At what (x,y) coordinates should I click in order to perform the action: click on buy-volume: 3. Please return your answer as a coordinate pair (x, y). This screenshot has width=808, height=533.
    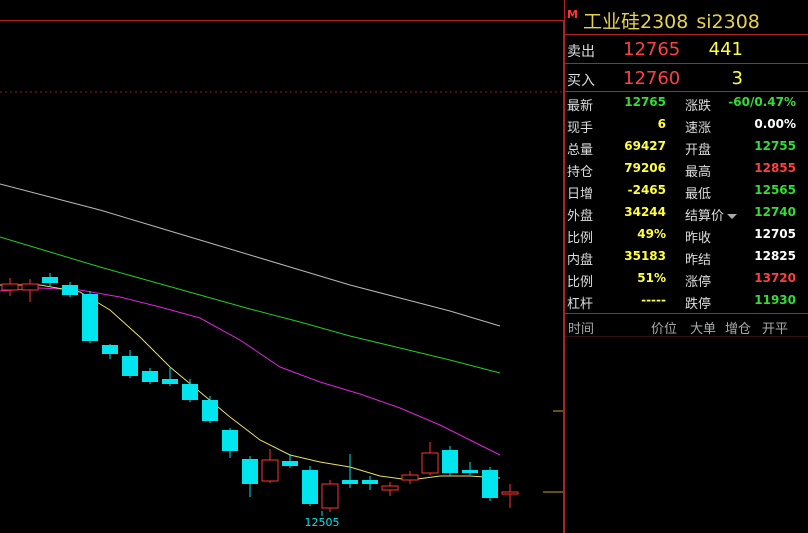
    Looking at the image, I should click on (737, 78).